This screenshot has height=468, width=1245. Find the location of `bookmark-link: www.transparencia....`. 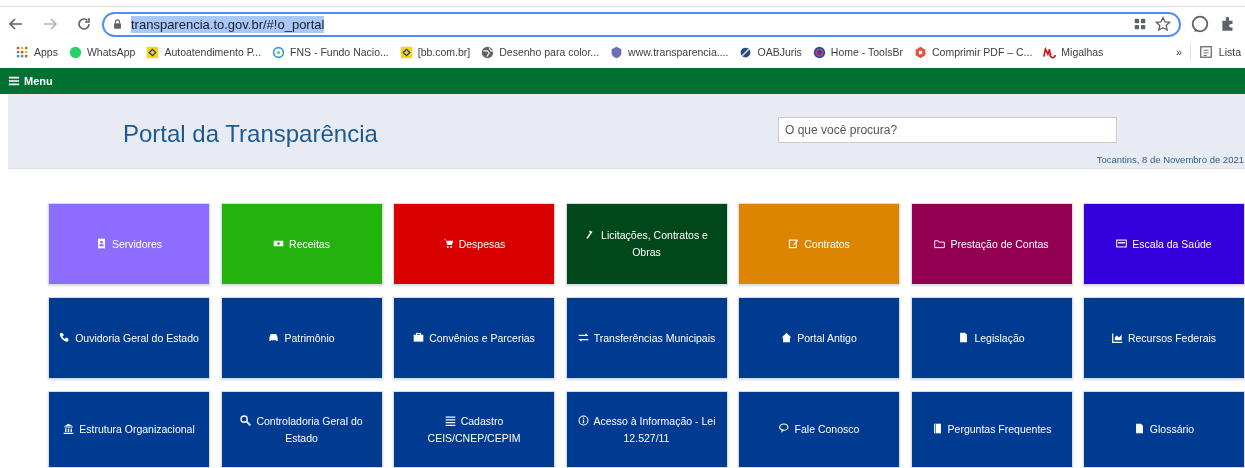

bookmark-link: www.transparencia.... is located at coordinates (669, 52).